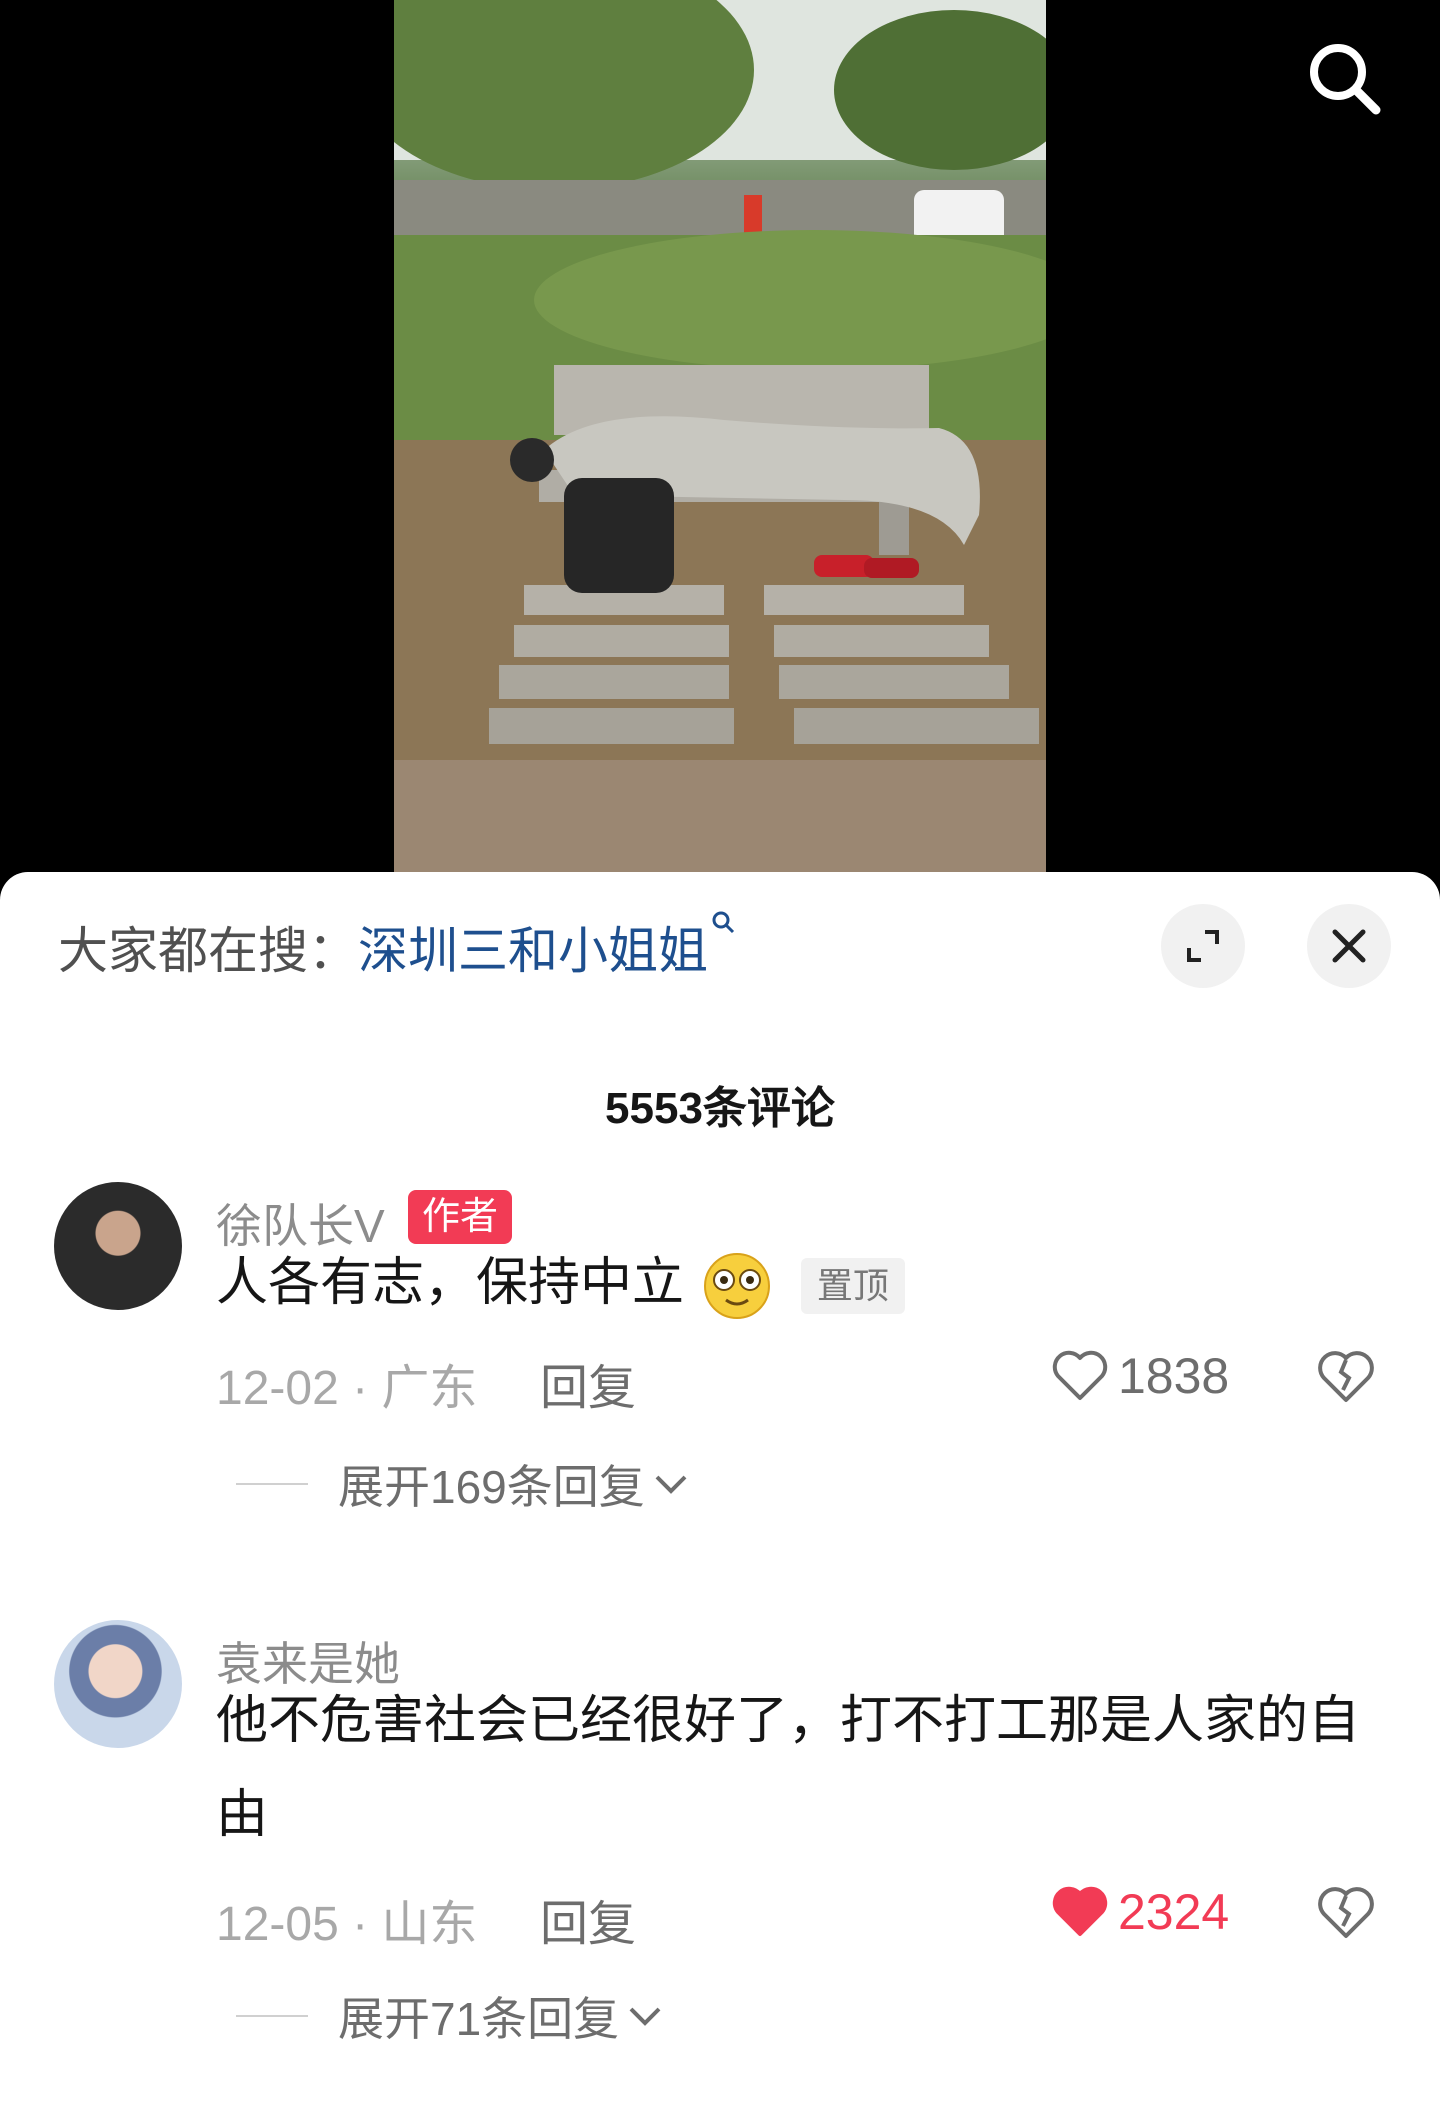 The image size is (1440, 2122). I want to click on expand-replies-button: 展开71条回复, so click(450, 2016).